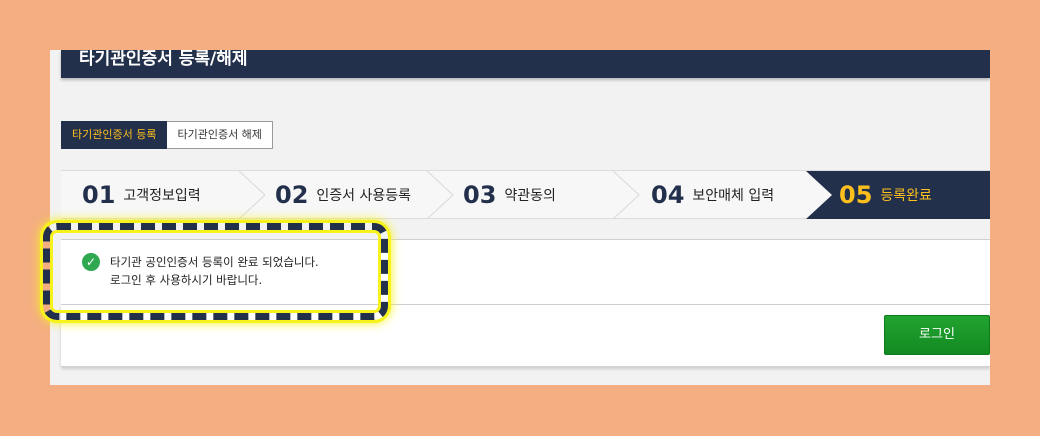  What do you see at coordinates (186, 280) in the screenshot?
I see `message-line-2: 로그인 후 사용하시기 바랍니다.` at bounding box center [186, 280].